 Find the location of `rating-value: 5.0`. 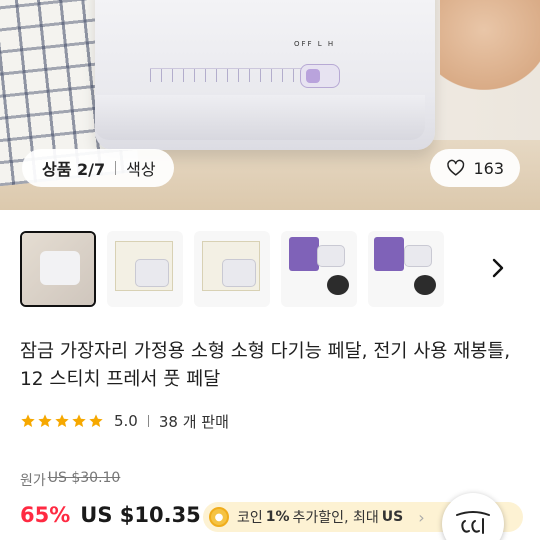

rating-value: 5.0 is located at coordinates (126, 421).